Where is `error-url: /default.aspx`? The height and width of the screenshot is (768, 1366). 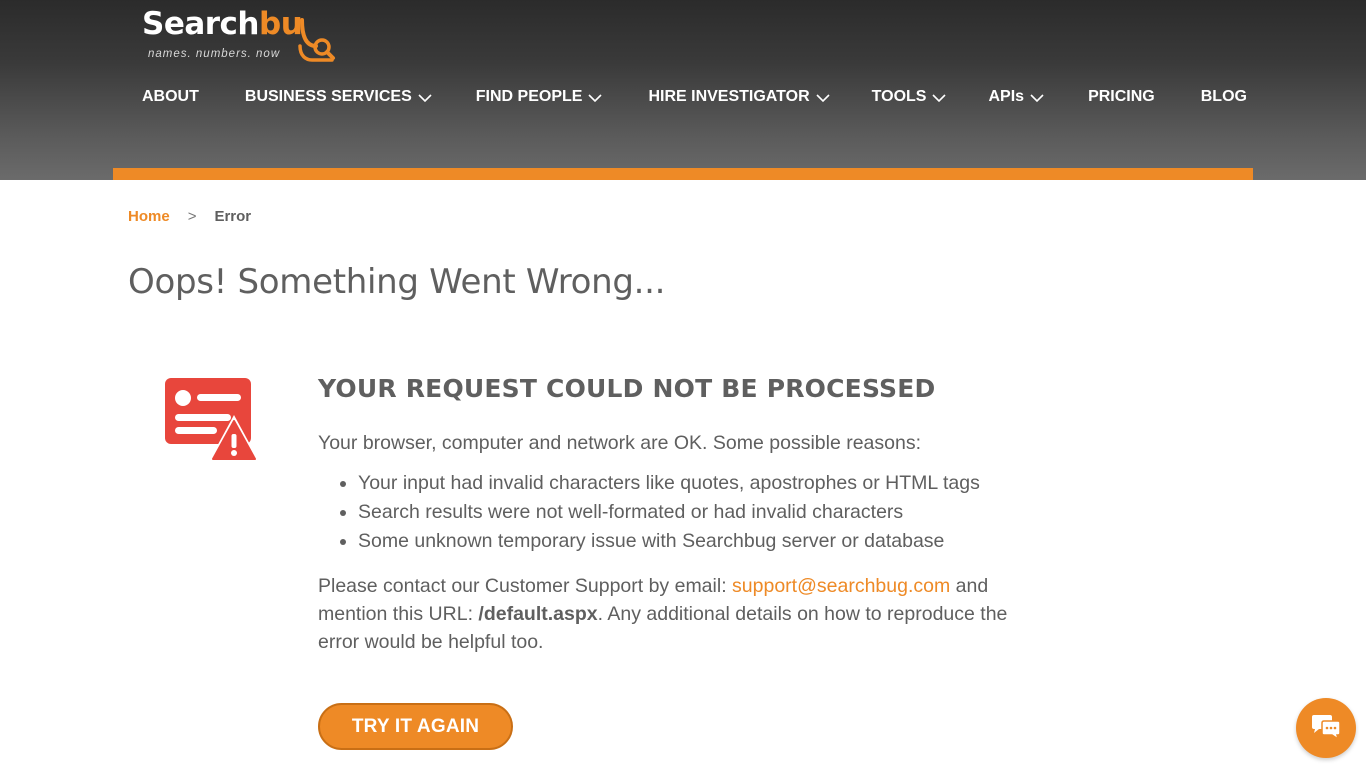
error-url: /default.aspx is located at coordinates (538, 614).